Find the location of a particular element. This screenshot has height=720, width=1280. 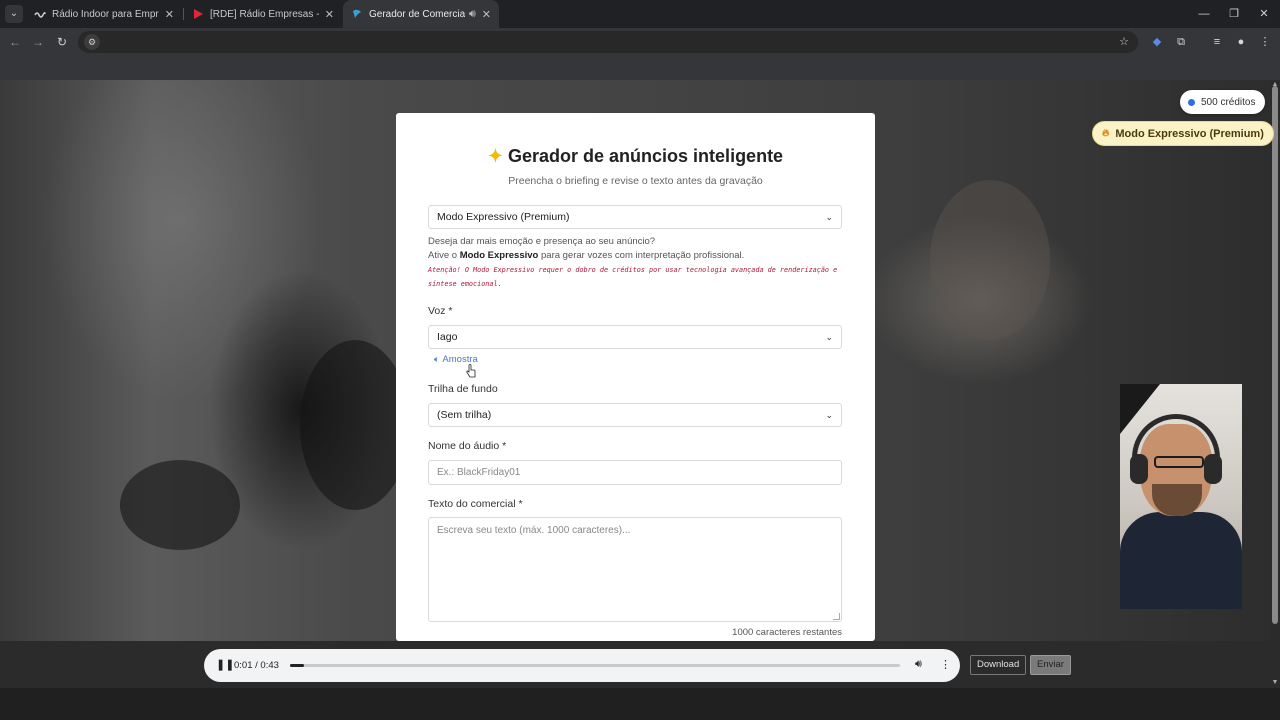

address-bar: ⚙ ☆ is located at coordinates (608, 42).